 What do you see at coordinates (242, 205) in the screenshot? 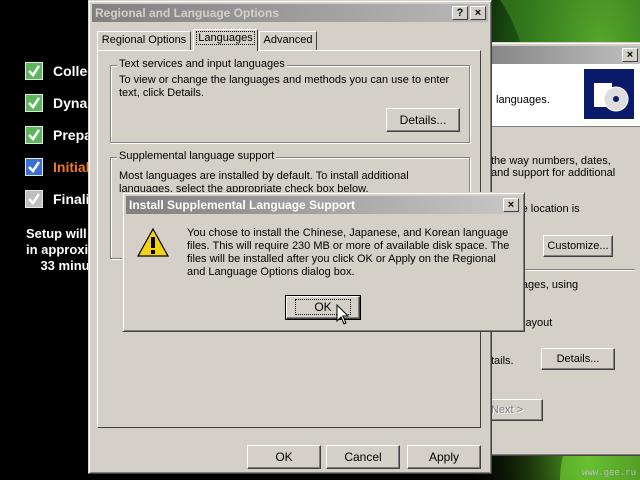
I see `dialog-title: Install Supplemental Language Support` at bounding box center [242, 205].